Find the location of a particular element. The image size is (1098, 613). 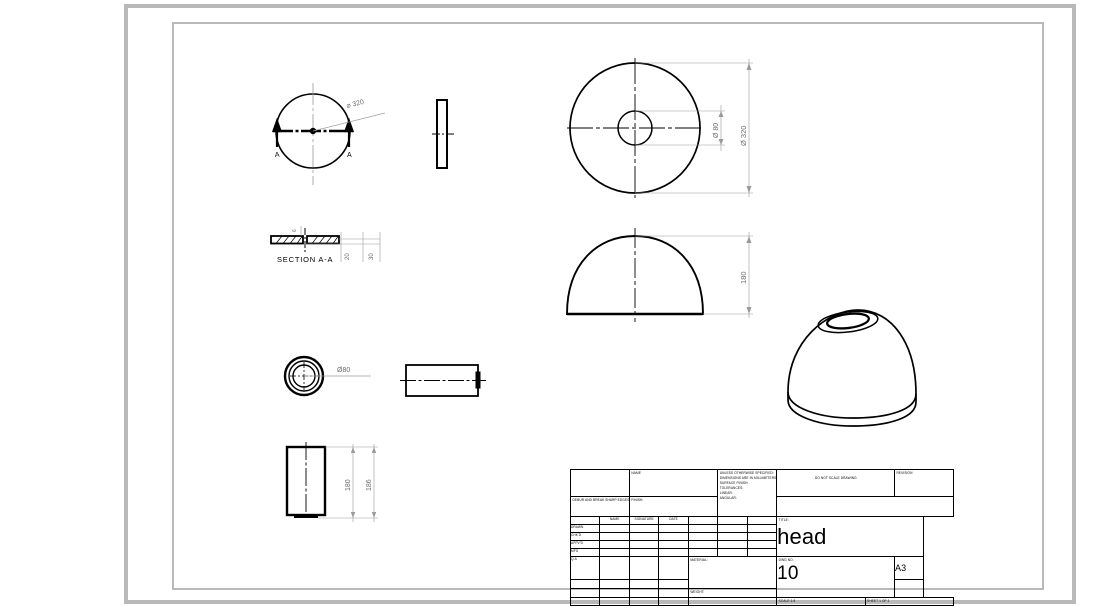

section-letter-left: A is located at coordinates (277, 155).